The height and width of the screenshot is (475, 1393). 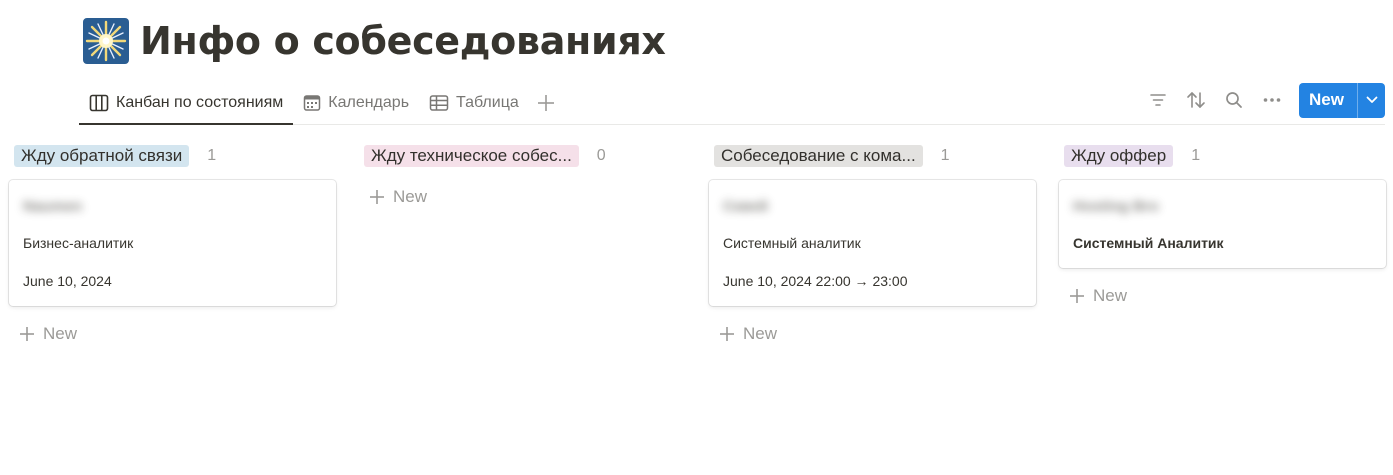 I want to click on group-count: 0, so click(x=601, y=155).